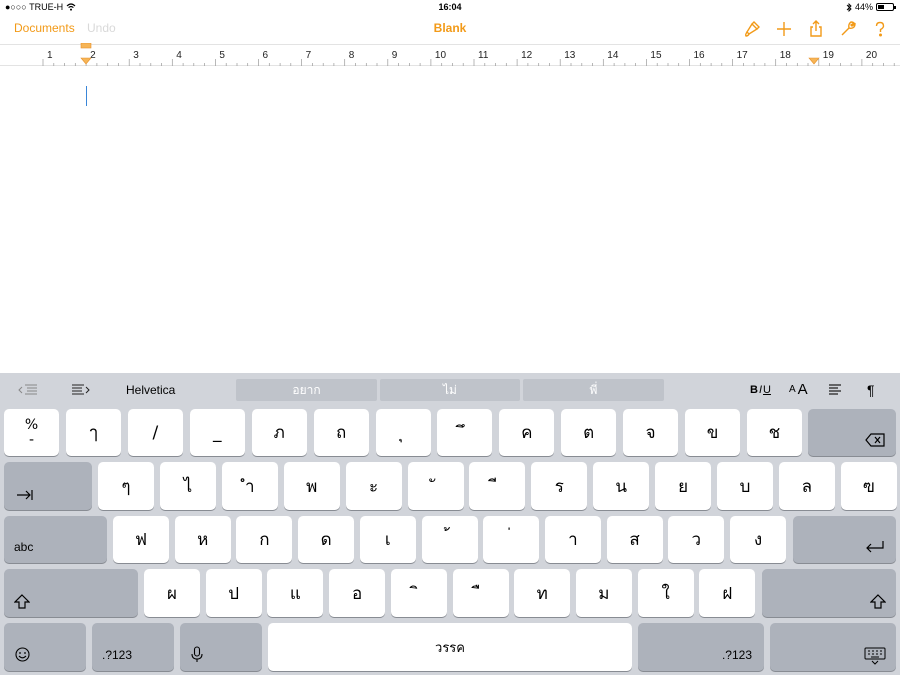  What do you see at coordinates (44, 28) in the screenshot?
I see `documents-button: Documents` at bounding box center [44, 28].